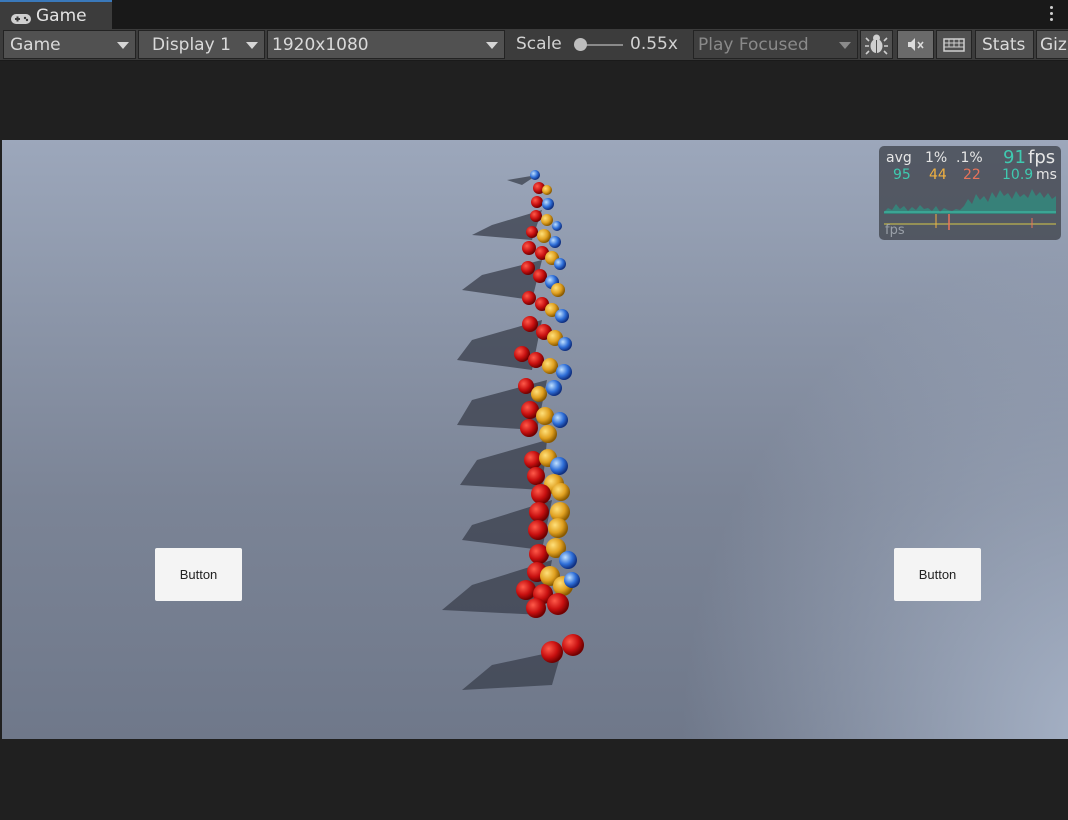 Image resolution: width=1068 pixels, height=820 pixels. Describe the element at coordinates (1018, 175) in the screenshot. I see `ms-value: 10.9` at that location.